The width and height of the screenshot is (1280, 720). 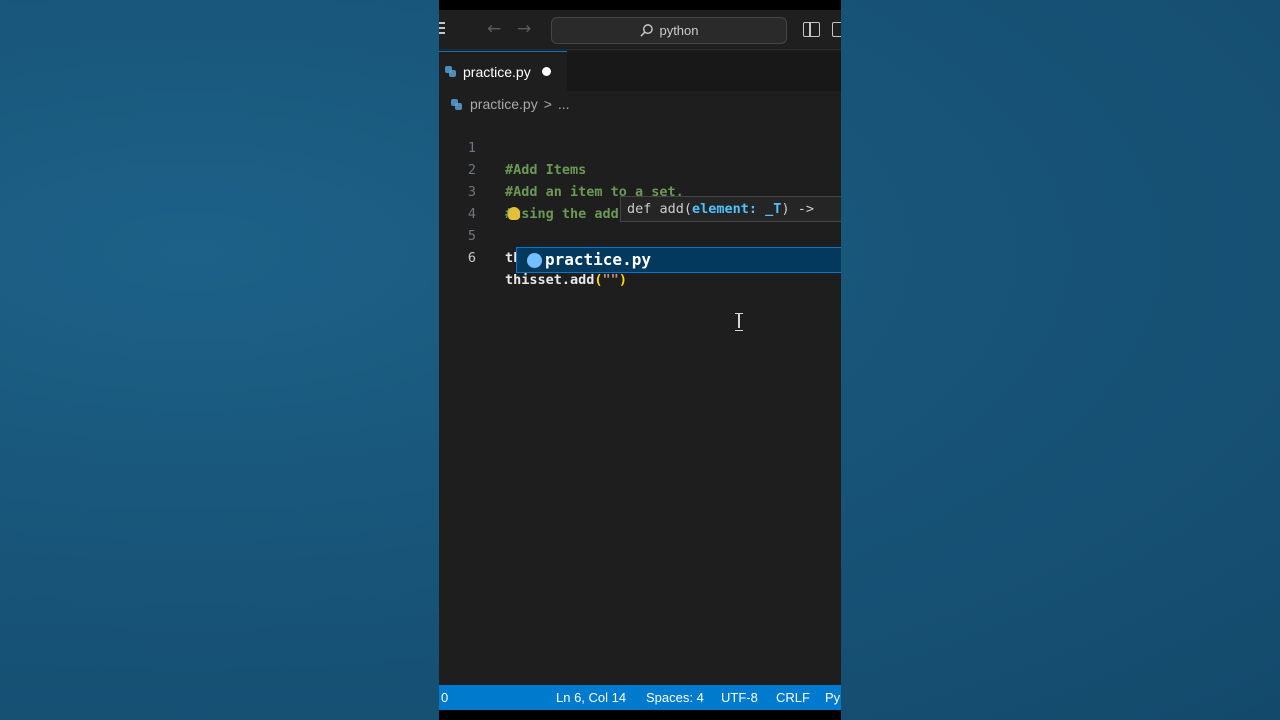 What do you see at coordinates (534, 260) in the screenshot?
I see `file-suggestion-icon` at bounding box center [534, 260].